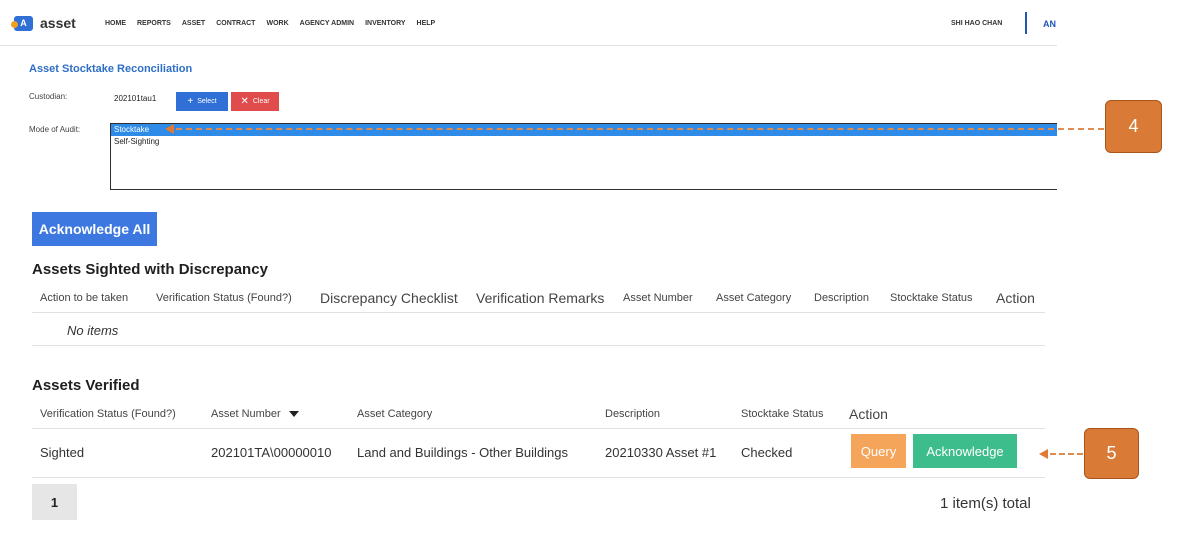 The height and width of the screenshot is (538, 1192). What do you see at coordinates (538, 477) in the screenshot?
I see `verified-row-divider` at bounding box center [538, 477].